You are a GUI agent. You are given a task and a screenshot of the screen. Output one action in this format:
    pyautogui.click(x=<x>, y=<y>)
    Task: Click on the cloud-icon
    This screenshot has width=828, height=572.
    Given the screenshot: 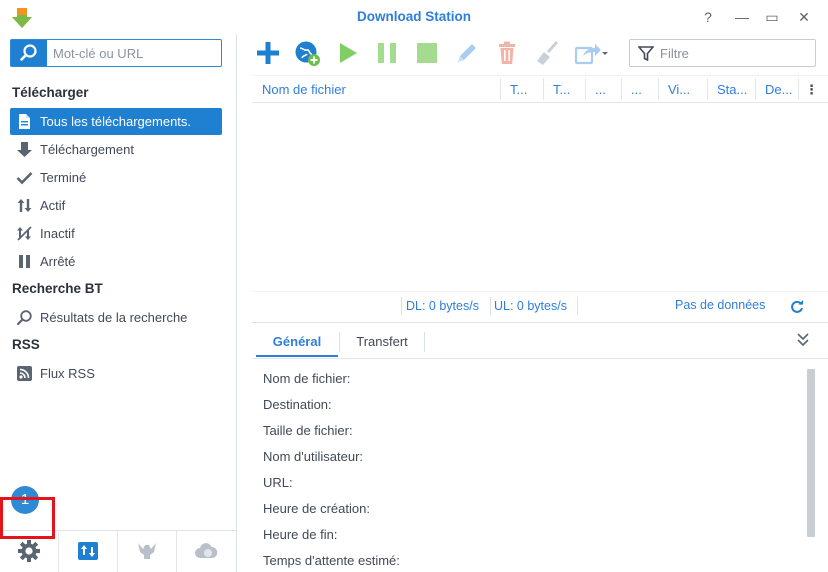 What is the action you would take?
    pyautogui.click(x=206, y=550)
    